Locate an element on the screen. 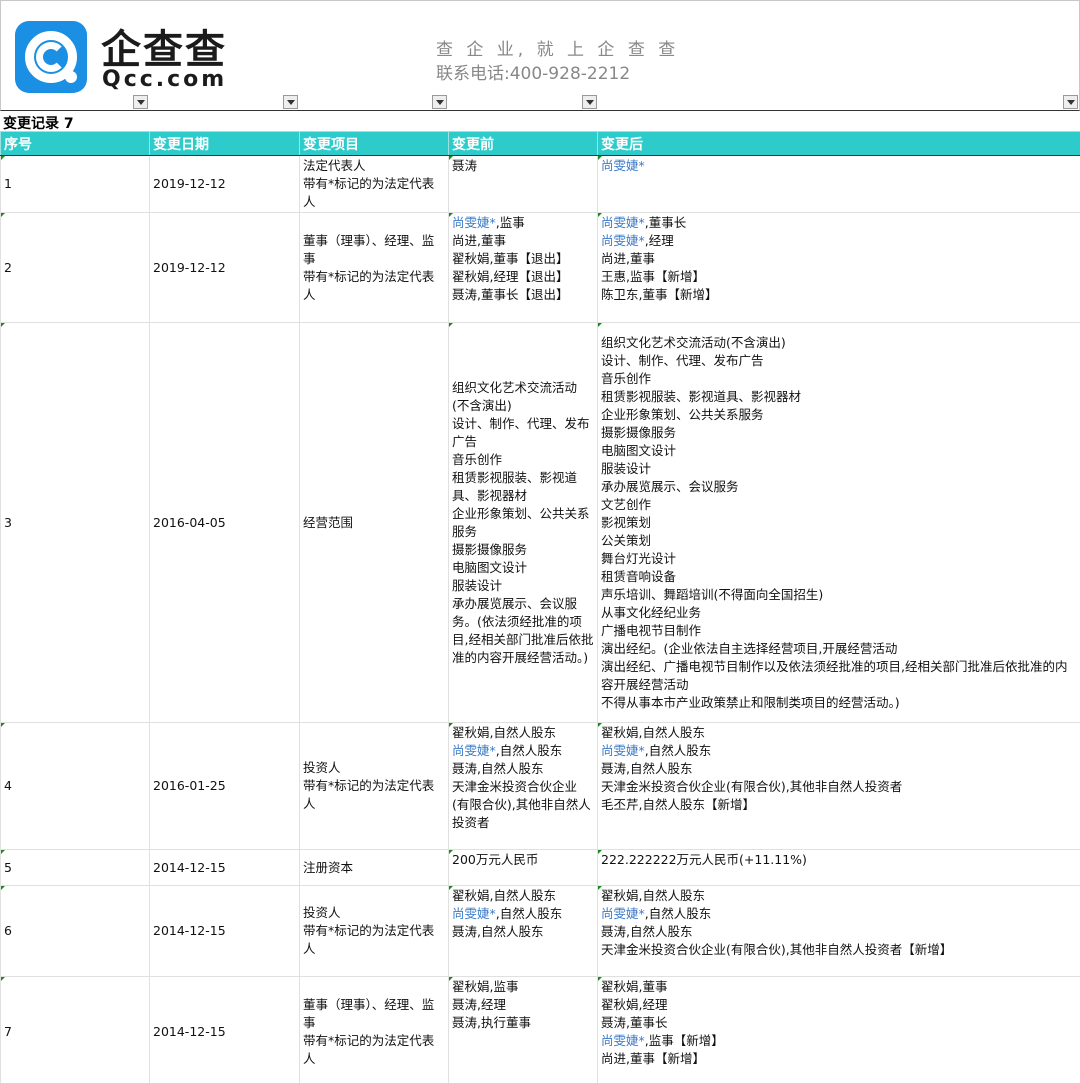 The image size is (1080, 1083). cell-date: 2016-01-25 is located at coordinates (224, 786).